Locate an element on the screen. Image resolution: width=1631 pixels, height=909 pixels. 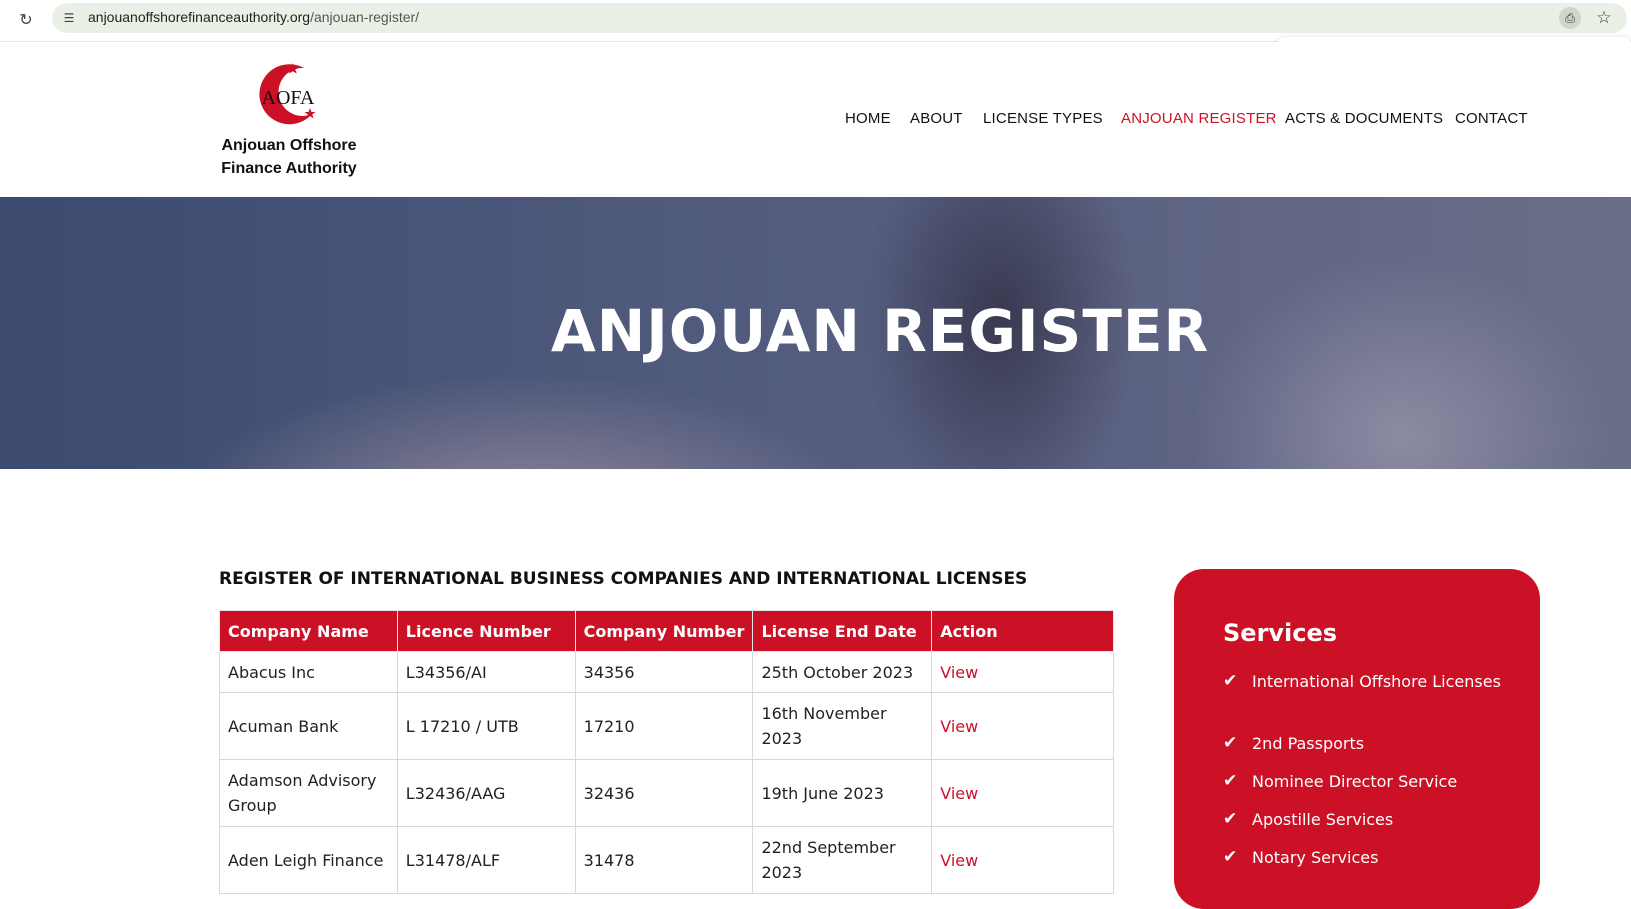
nav-license-types: LICENSE TYPES is located at coordinates (1043, 118).